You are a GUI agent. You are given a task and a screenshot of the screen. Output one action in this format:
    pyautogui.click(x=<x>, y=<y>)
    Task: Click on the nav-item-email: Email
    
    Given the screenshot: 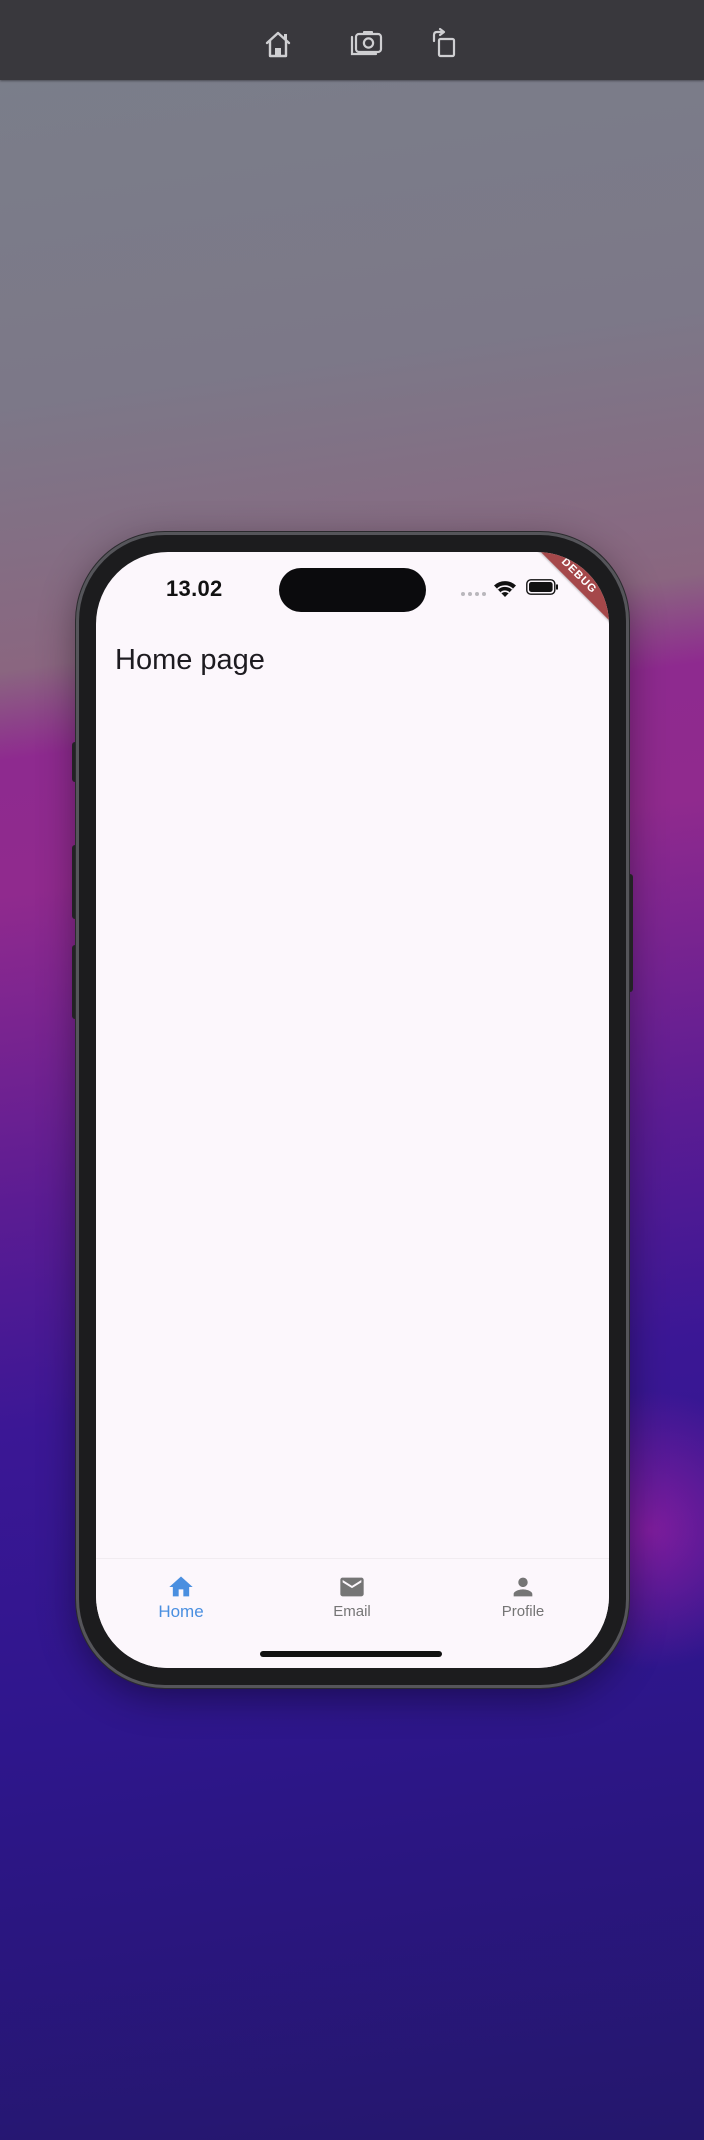 What is the action you would take?
    pyautogui.click(x=352, y=1596)
    